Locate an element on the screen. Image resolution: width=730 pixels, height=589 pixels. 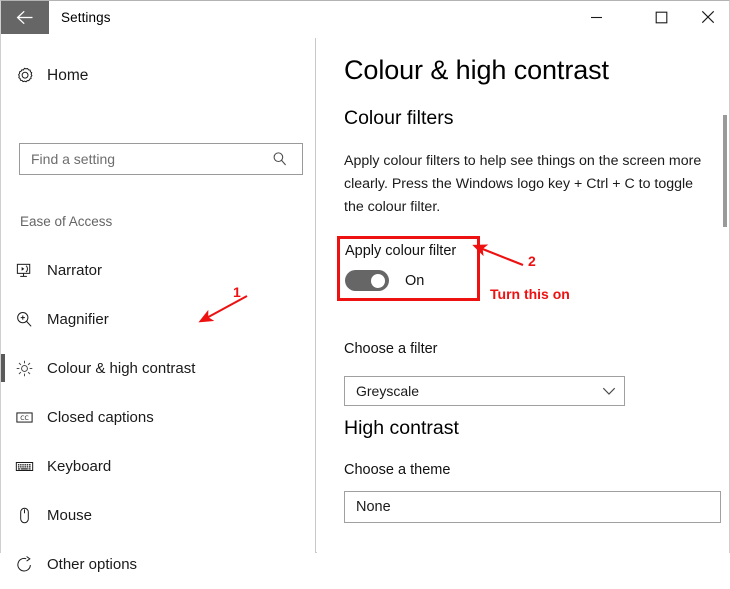
close-button is located at coordinates (707, 17).